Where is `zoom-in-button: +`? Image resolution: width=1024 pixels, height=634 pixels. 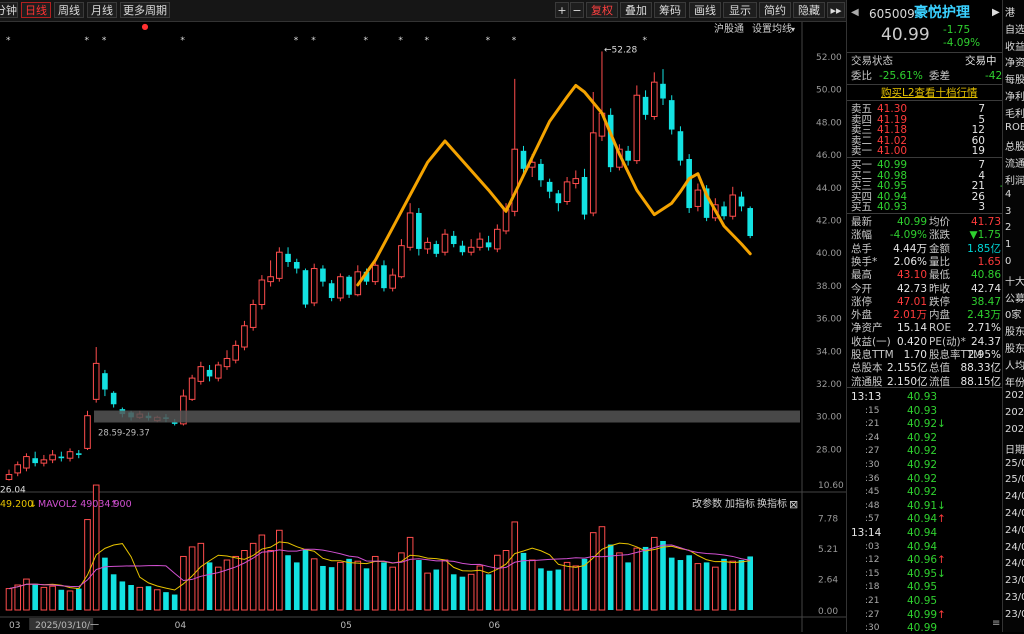 zoom-in-button: + is located at coordinates (562, 10).